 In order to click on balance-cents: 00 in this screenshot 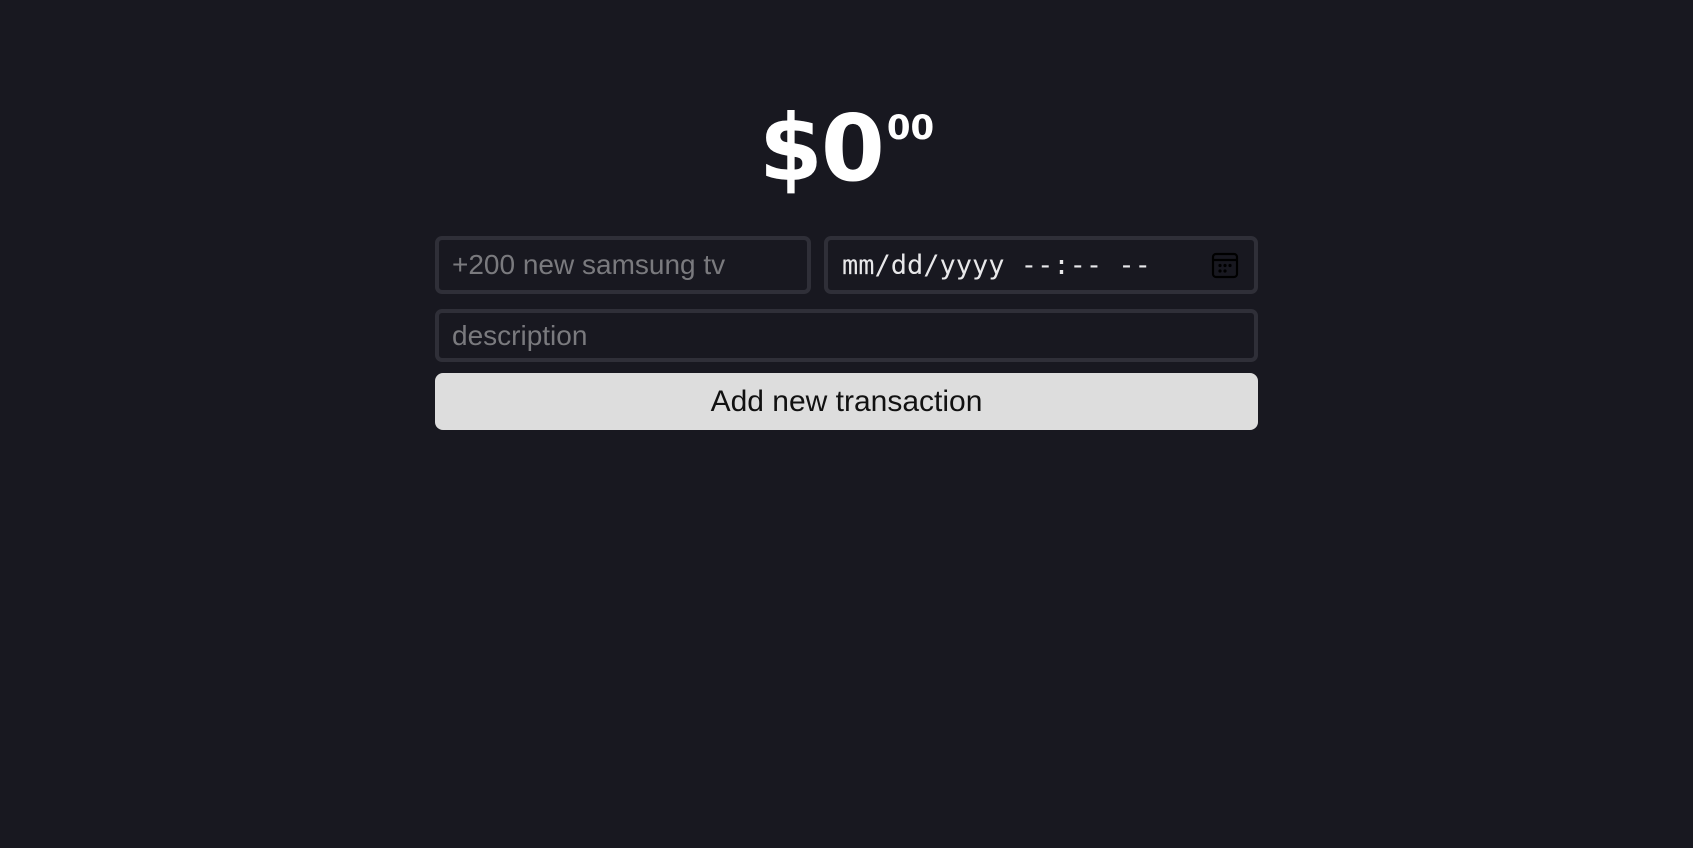, I will do `click(910, 128)`.